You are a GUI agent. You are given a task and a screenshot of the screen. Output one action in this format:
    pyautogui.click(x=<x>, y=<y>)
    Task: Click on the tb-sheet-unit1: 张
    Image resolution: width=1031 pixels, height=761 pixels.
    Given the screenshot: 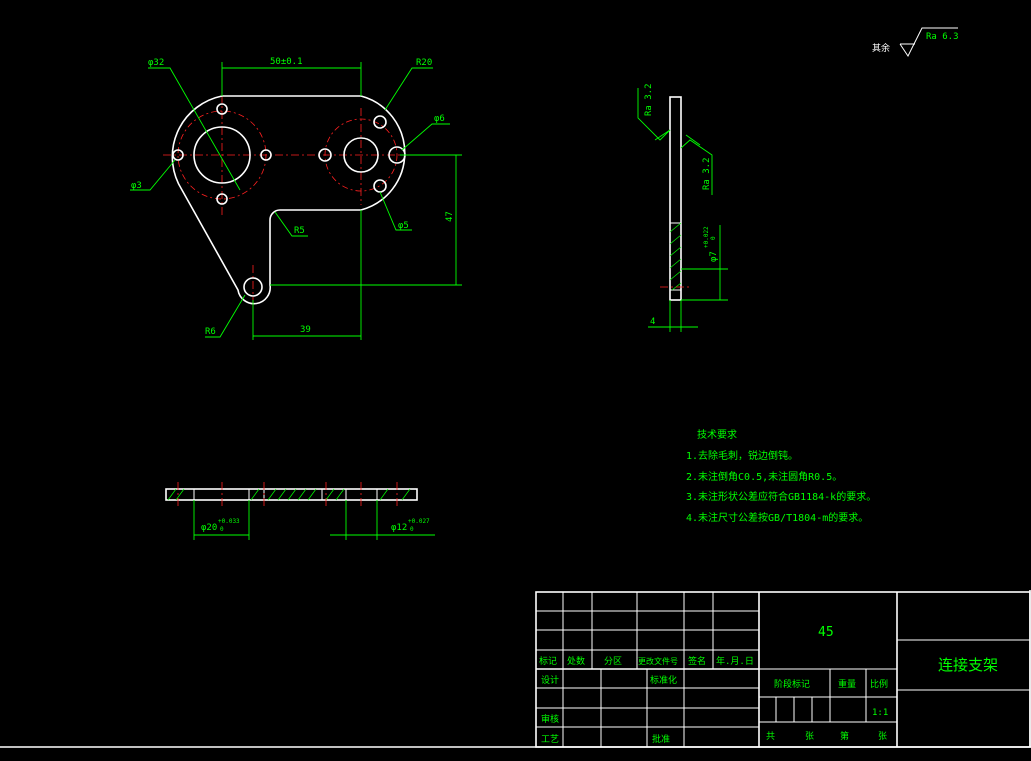 What is the action you would take?
    pyautogui.click(x=809, y=736)
    